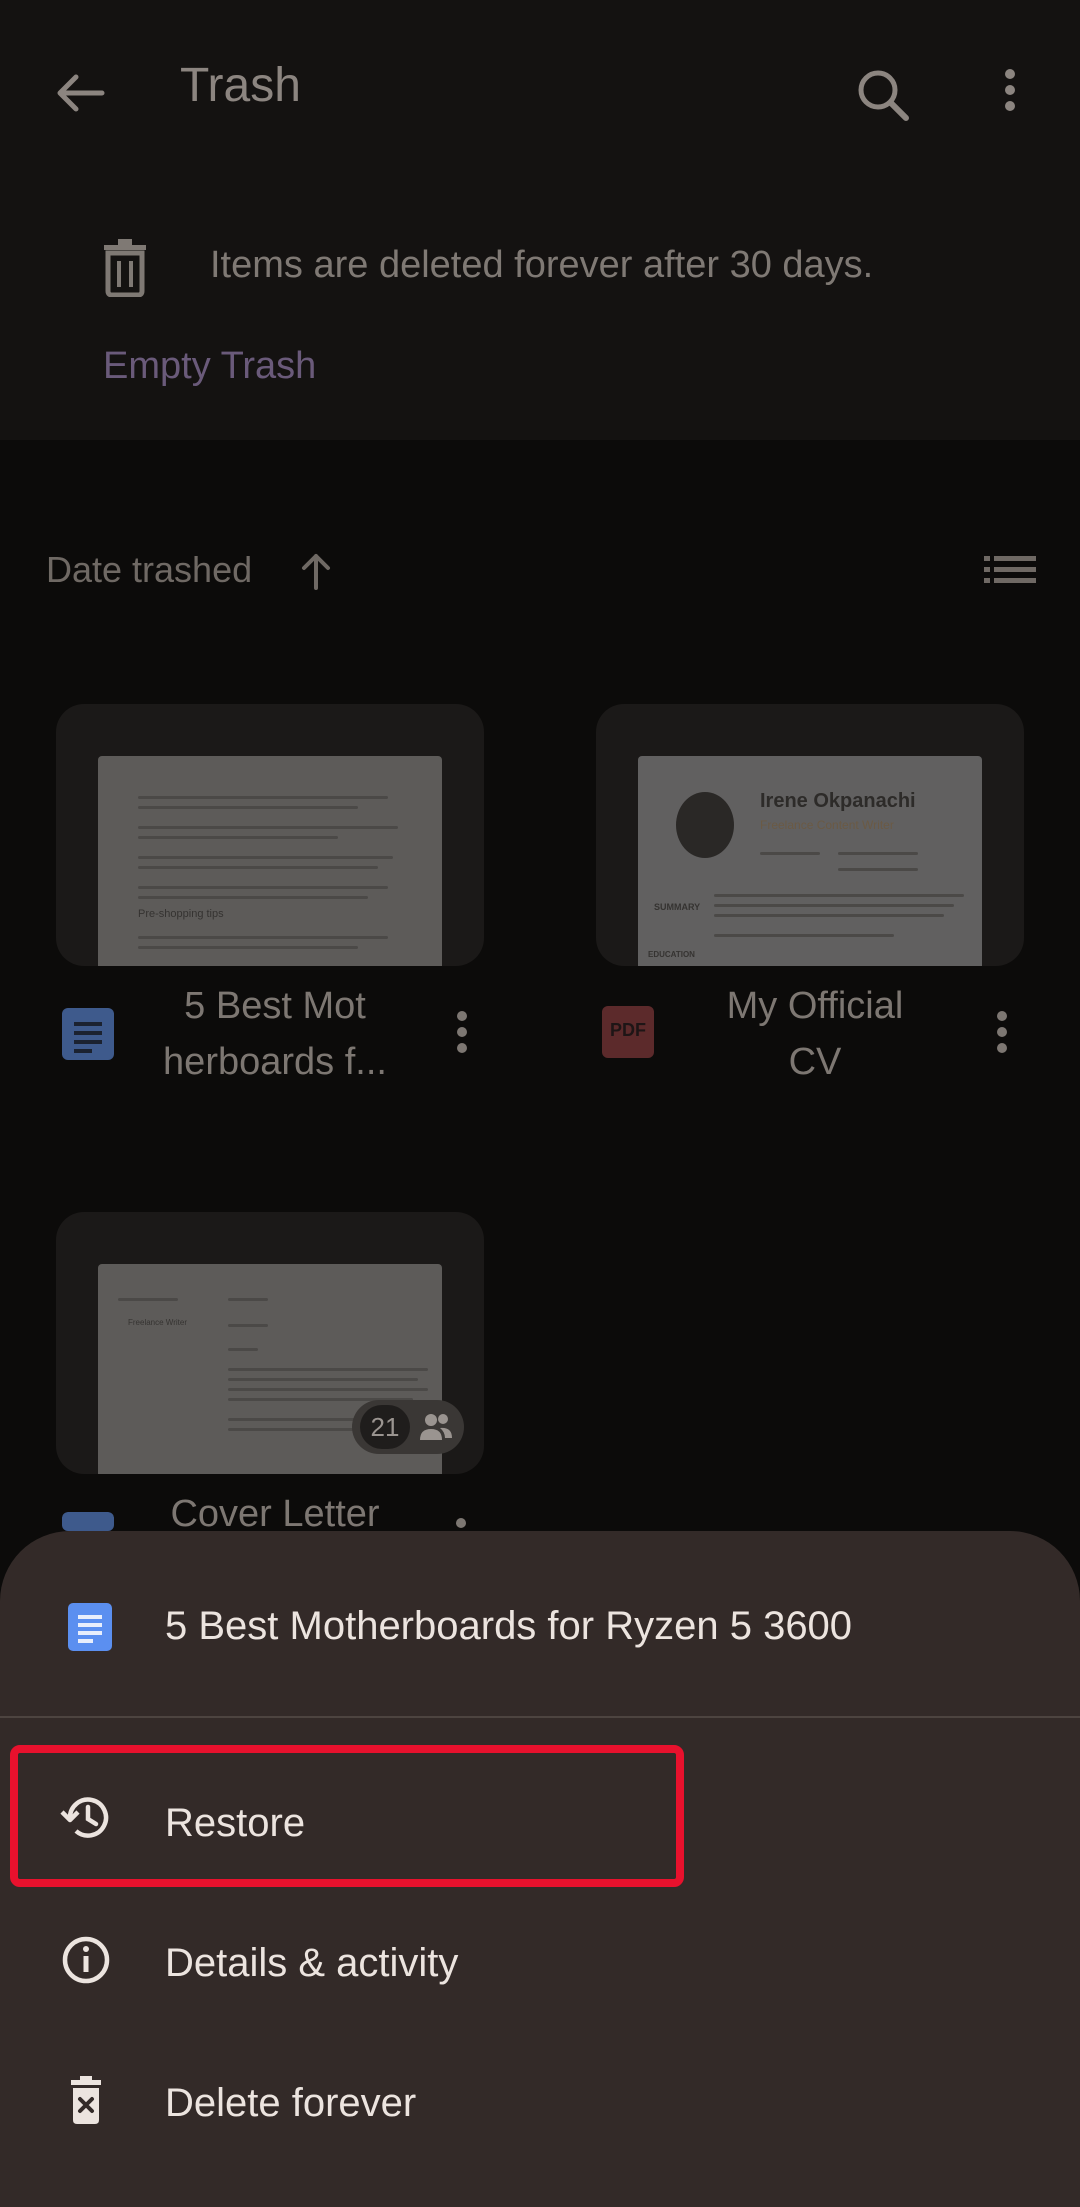  I want to click on pdf-icon: PDF, so click(628, 1032).